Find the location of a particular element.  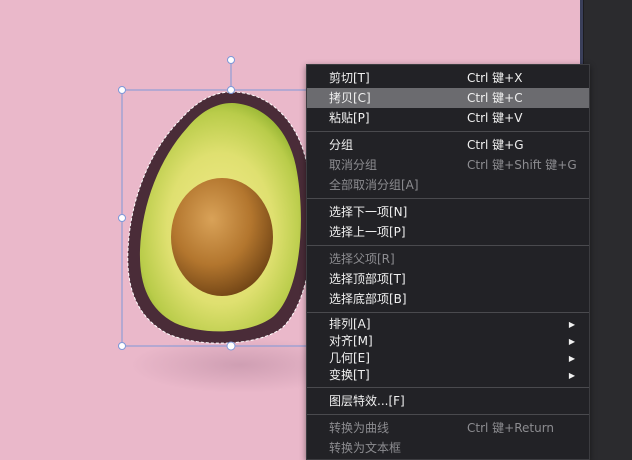

menu-item-shortcut: Ctrl 键+Shift 键+G is located at coordinates (522, 165).